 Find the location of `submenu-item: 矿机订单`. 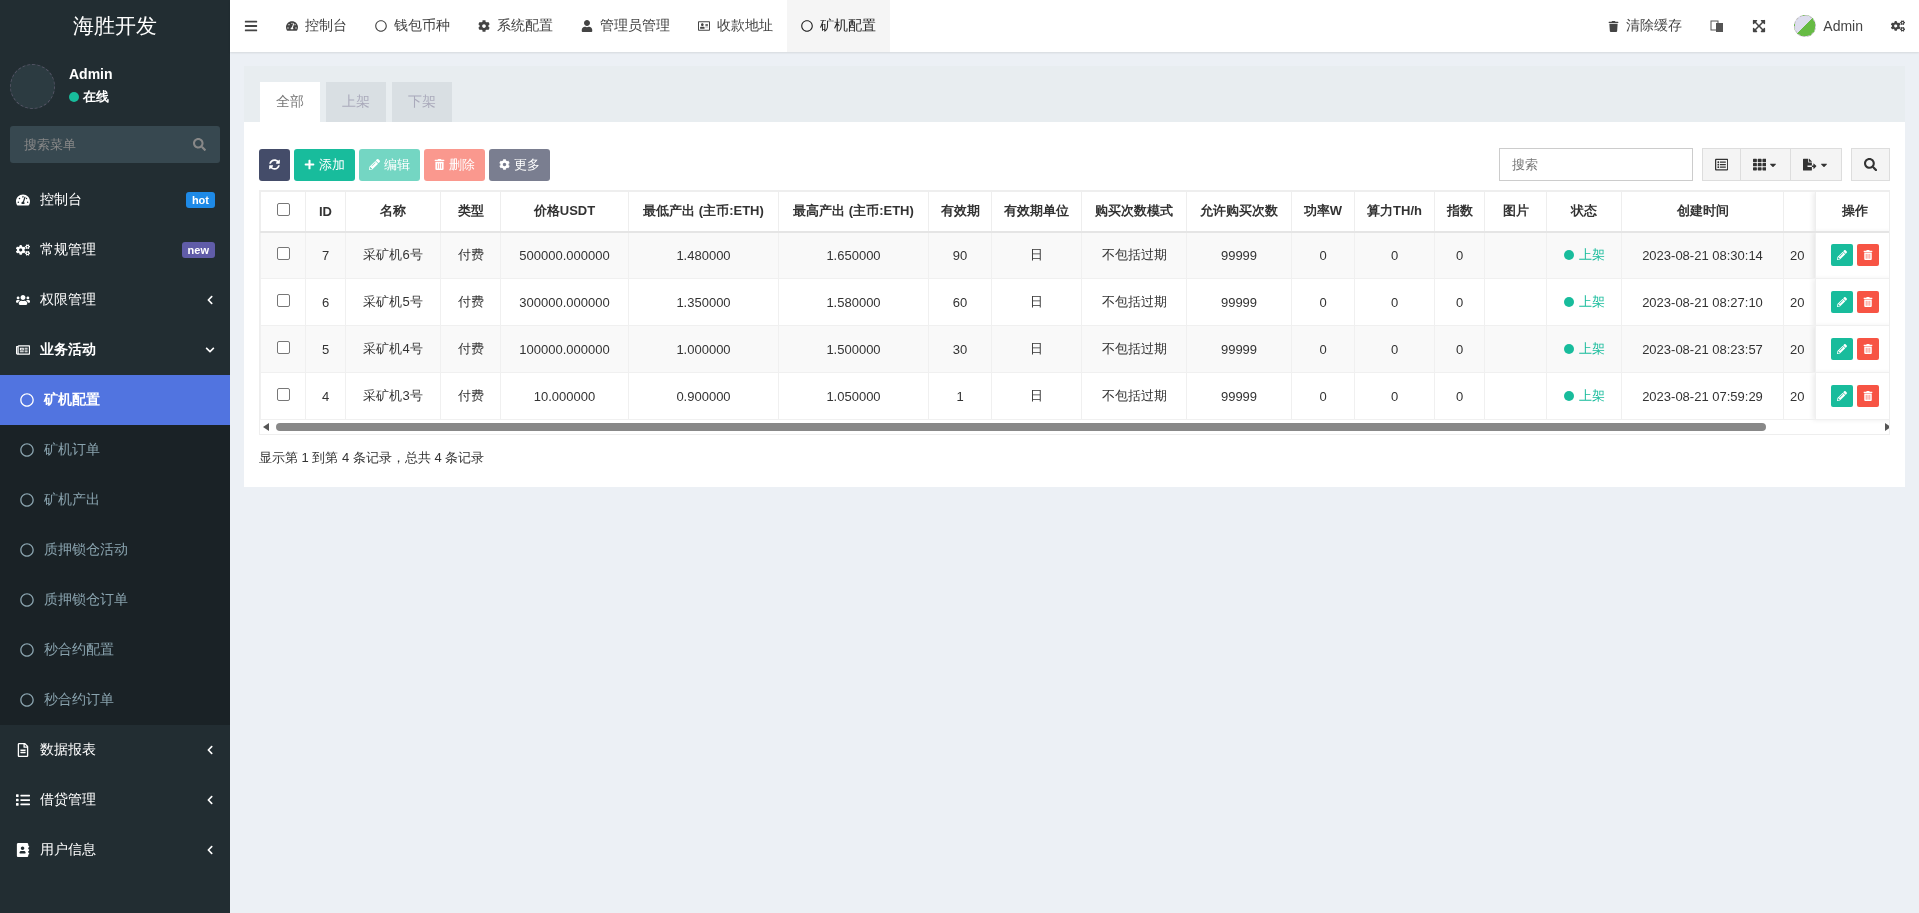

submenu-item: 矿机订单 is located at coordinates (115, 450).